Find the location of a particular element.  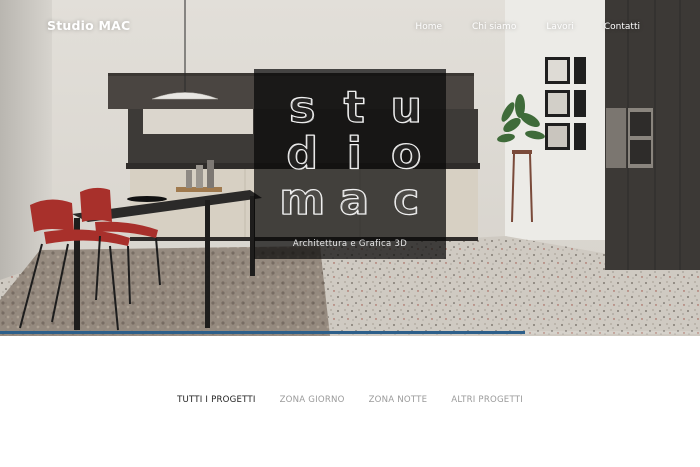

logo-letter-u: u is located at coordinates (406, 108).